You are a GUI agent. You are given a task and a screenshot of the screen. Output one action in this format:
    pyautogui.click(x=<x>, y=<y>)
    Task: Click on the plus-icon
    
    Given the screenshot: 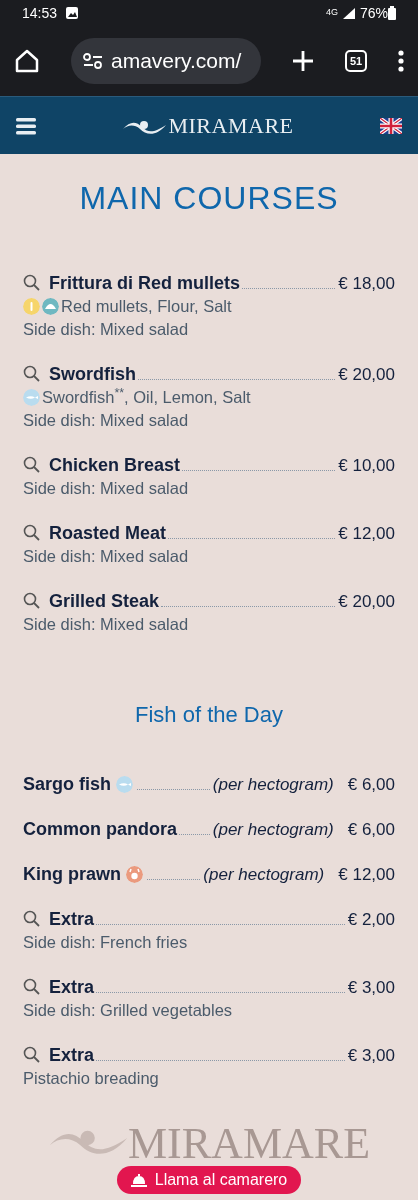 What is the action you would take?
    pyautogui.click(x=303, y=61)
    